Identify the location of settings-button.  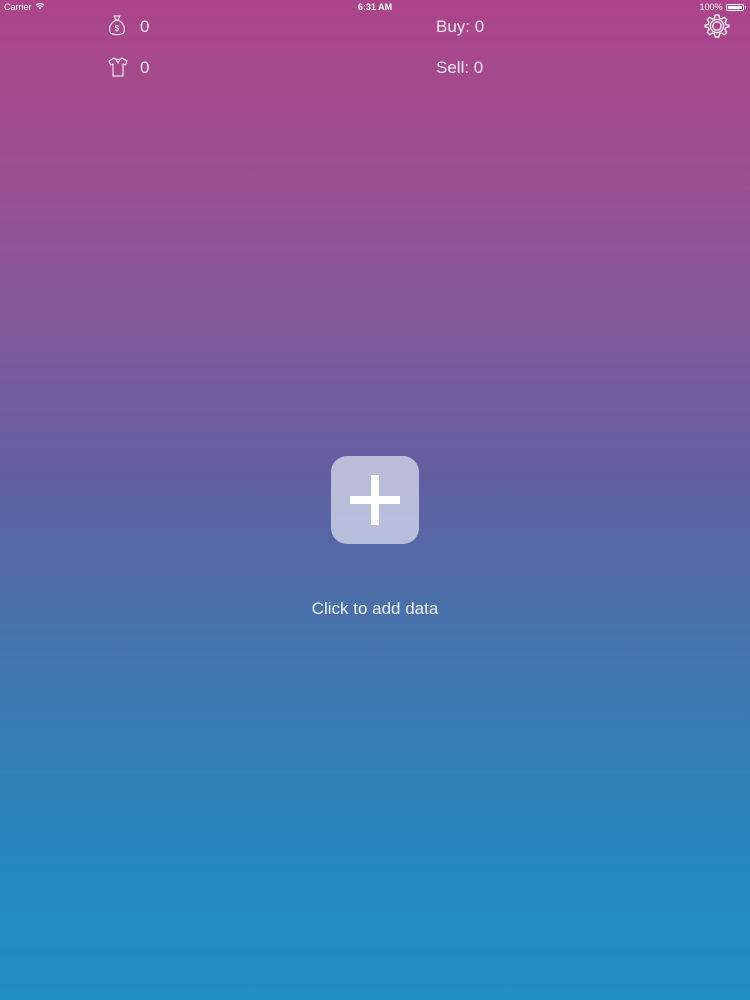
(717, 26).